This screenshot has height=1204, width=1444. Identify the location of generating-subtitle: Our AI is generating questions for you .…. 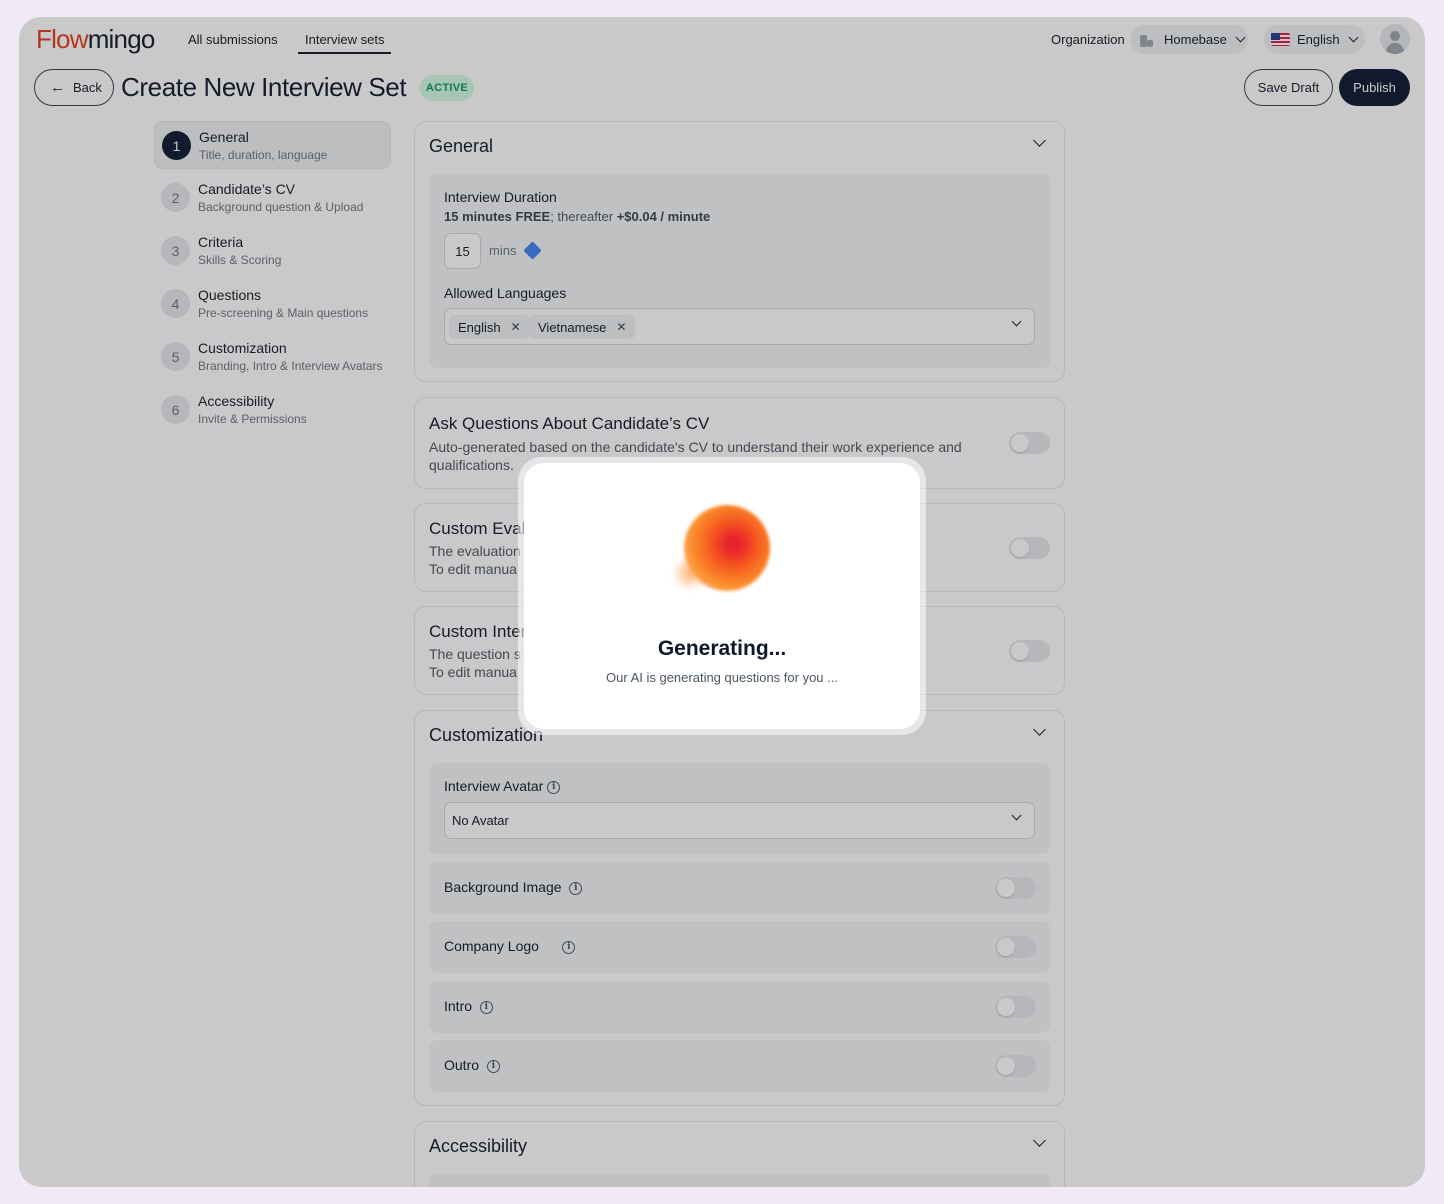
(722, 677).